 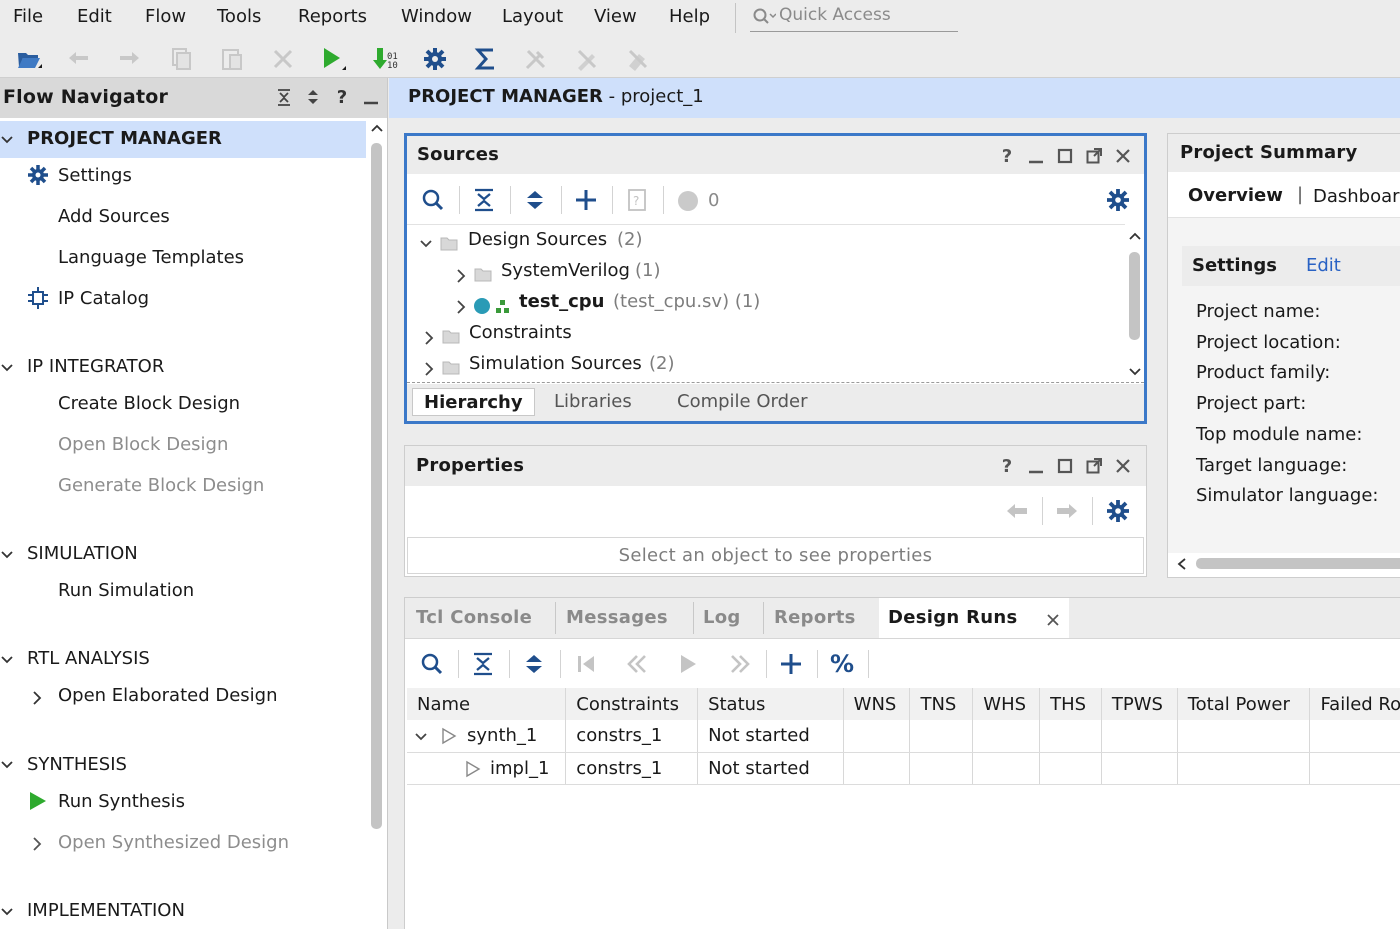 I want to click on menu-view: View, so click(x=615, y=16).